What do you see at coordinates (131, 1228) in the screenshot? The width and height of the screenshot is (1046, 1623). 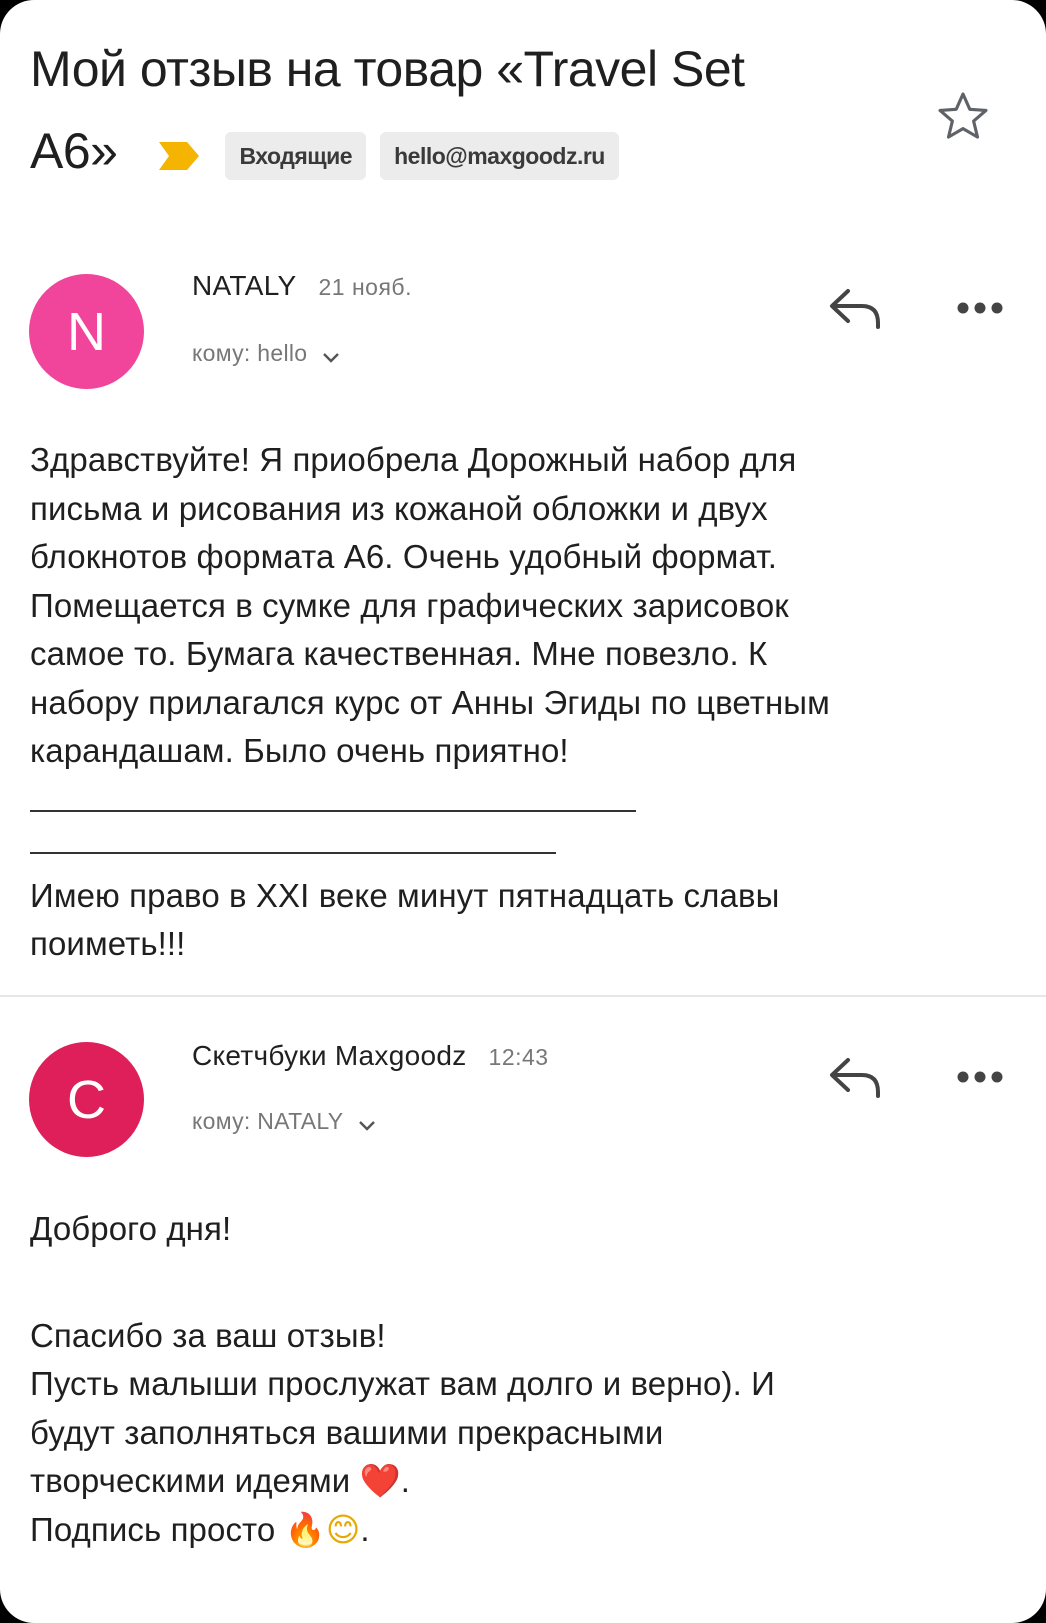 I see `greeting-line: Доброго дня!` at bounding box center [131, 1228].